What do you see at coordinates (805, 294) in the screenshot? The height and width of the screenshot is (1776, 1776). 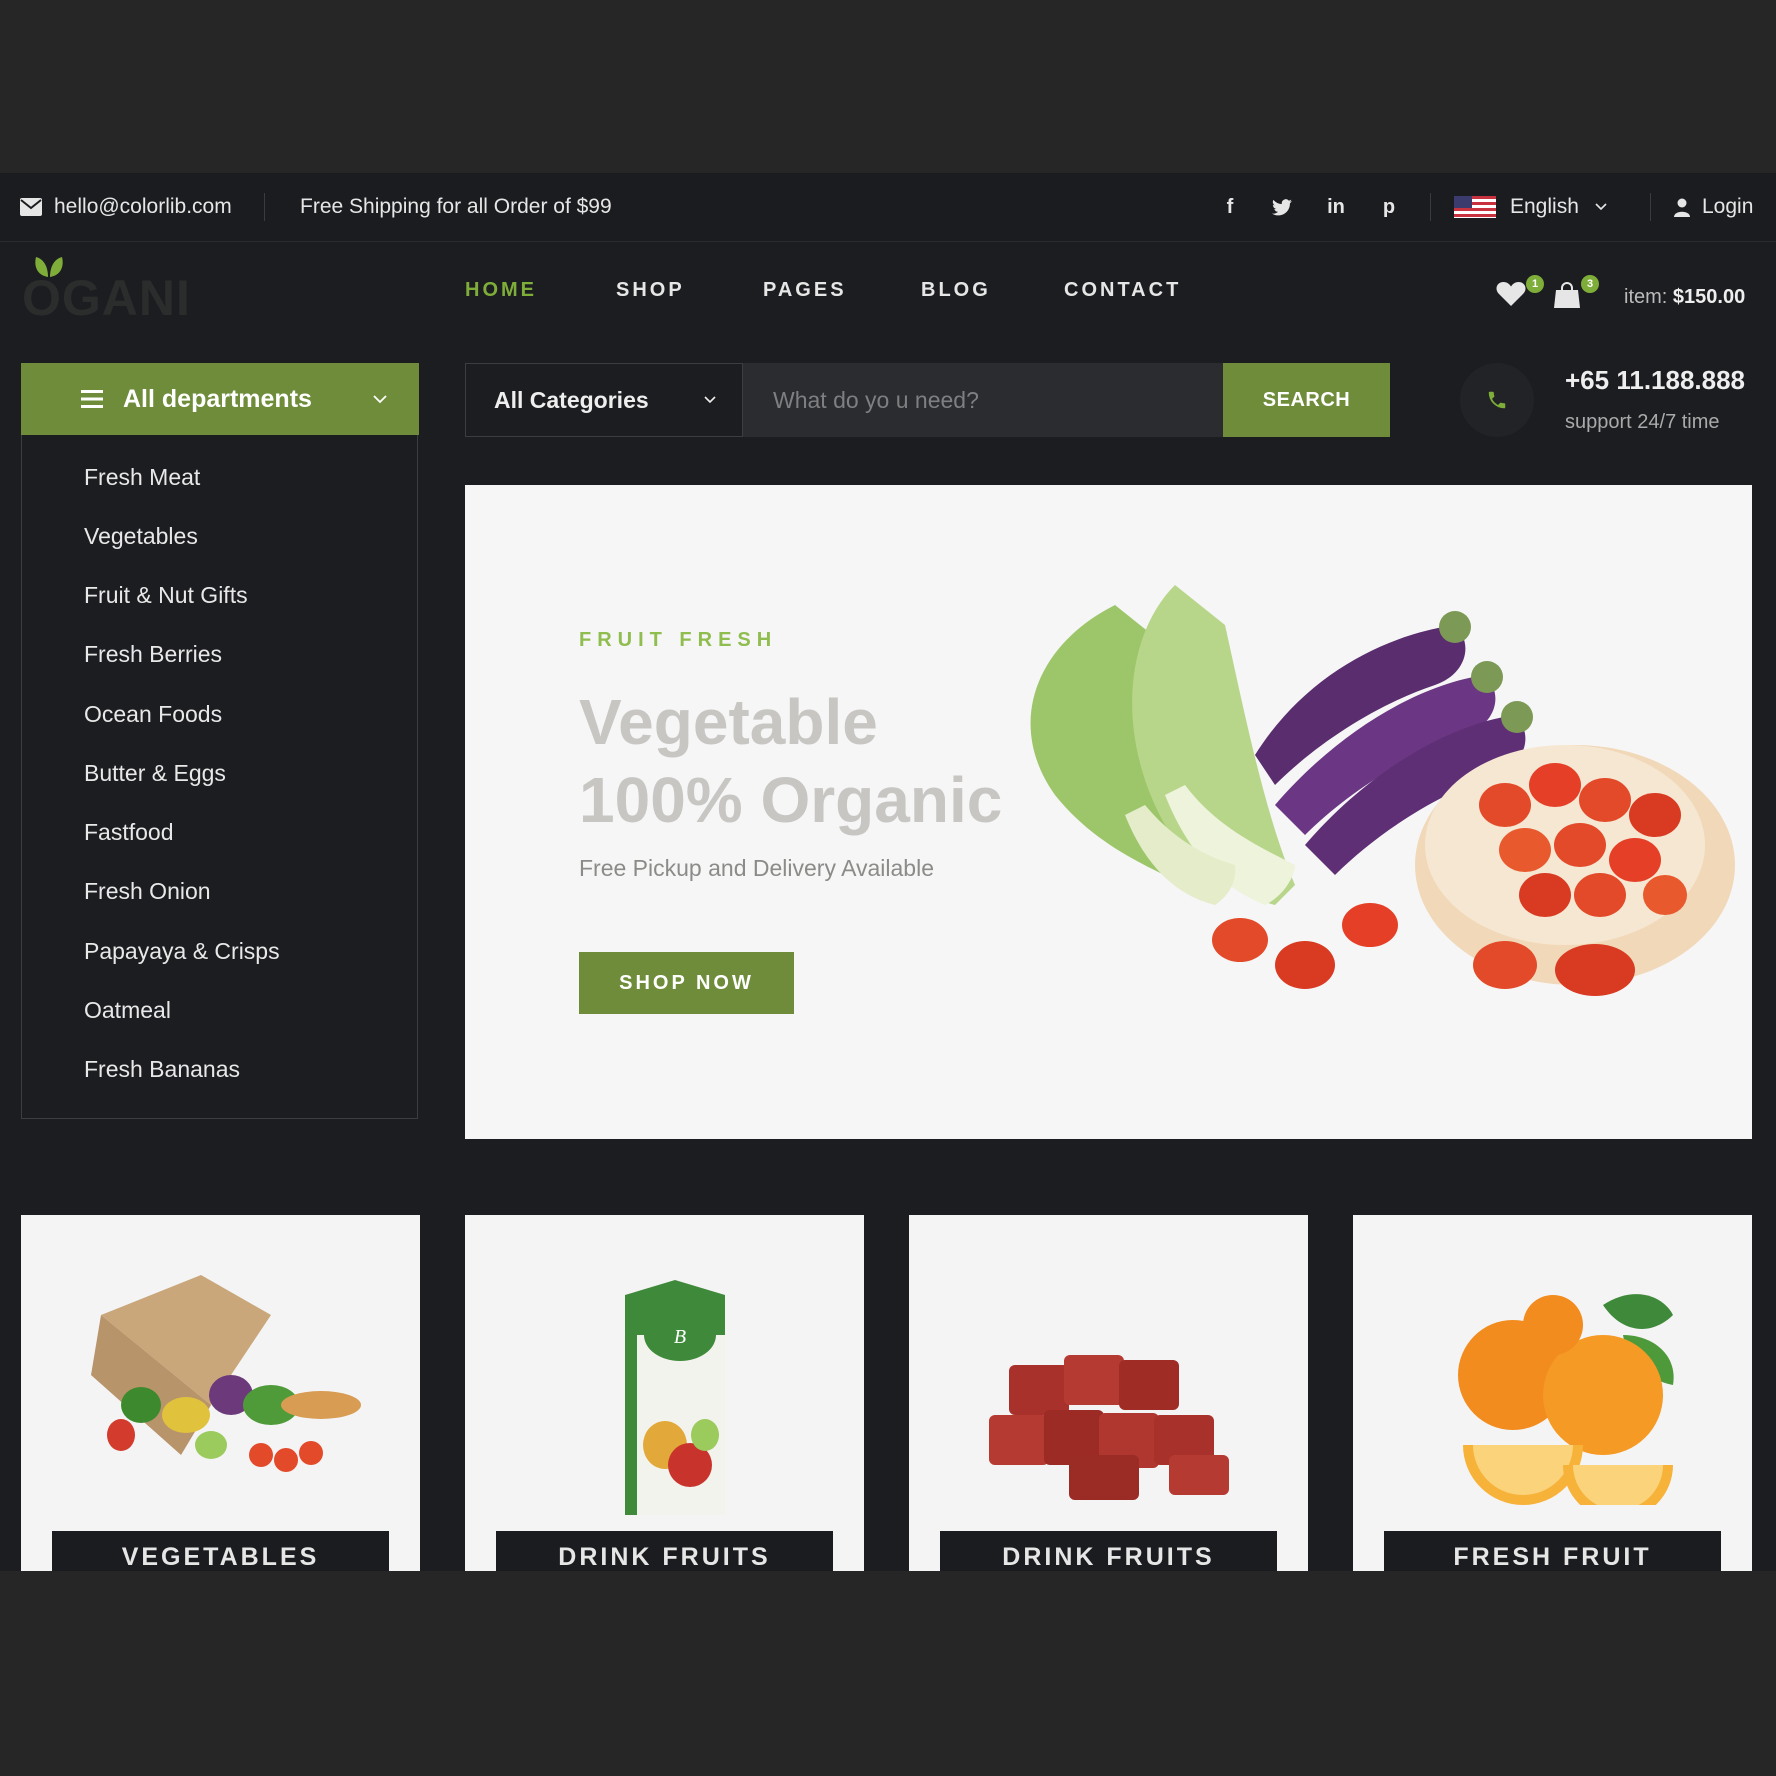 I see `nav-pages: PAGES` at bounding box center [805, 294].